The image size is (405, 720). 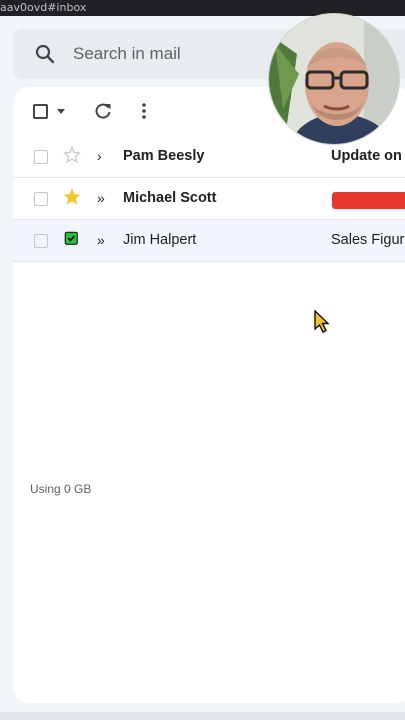 What do you see at coordinates (144, 111) in the screenshot?
I see `more-vert-icon` at bounding box center [144, 111].